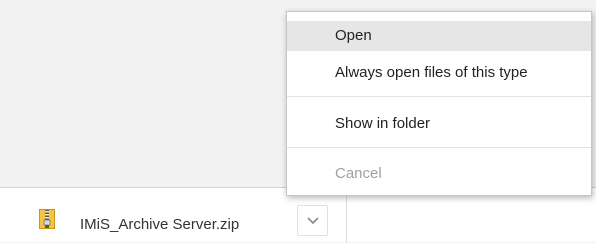  I want to click on download-options-button, so click(312, 220).